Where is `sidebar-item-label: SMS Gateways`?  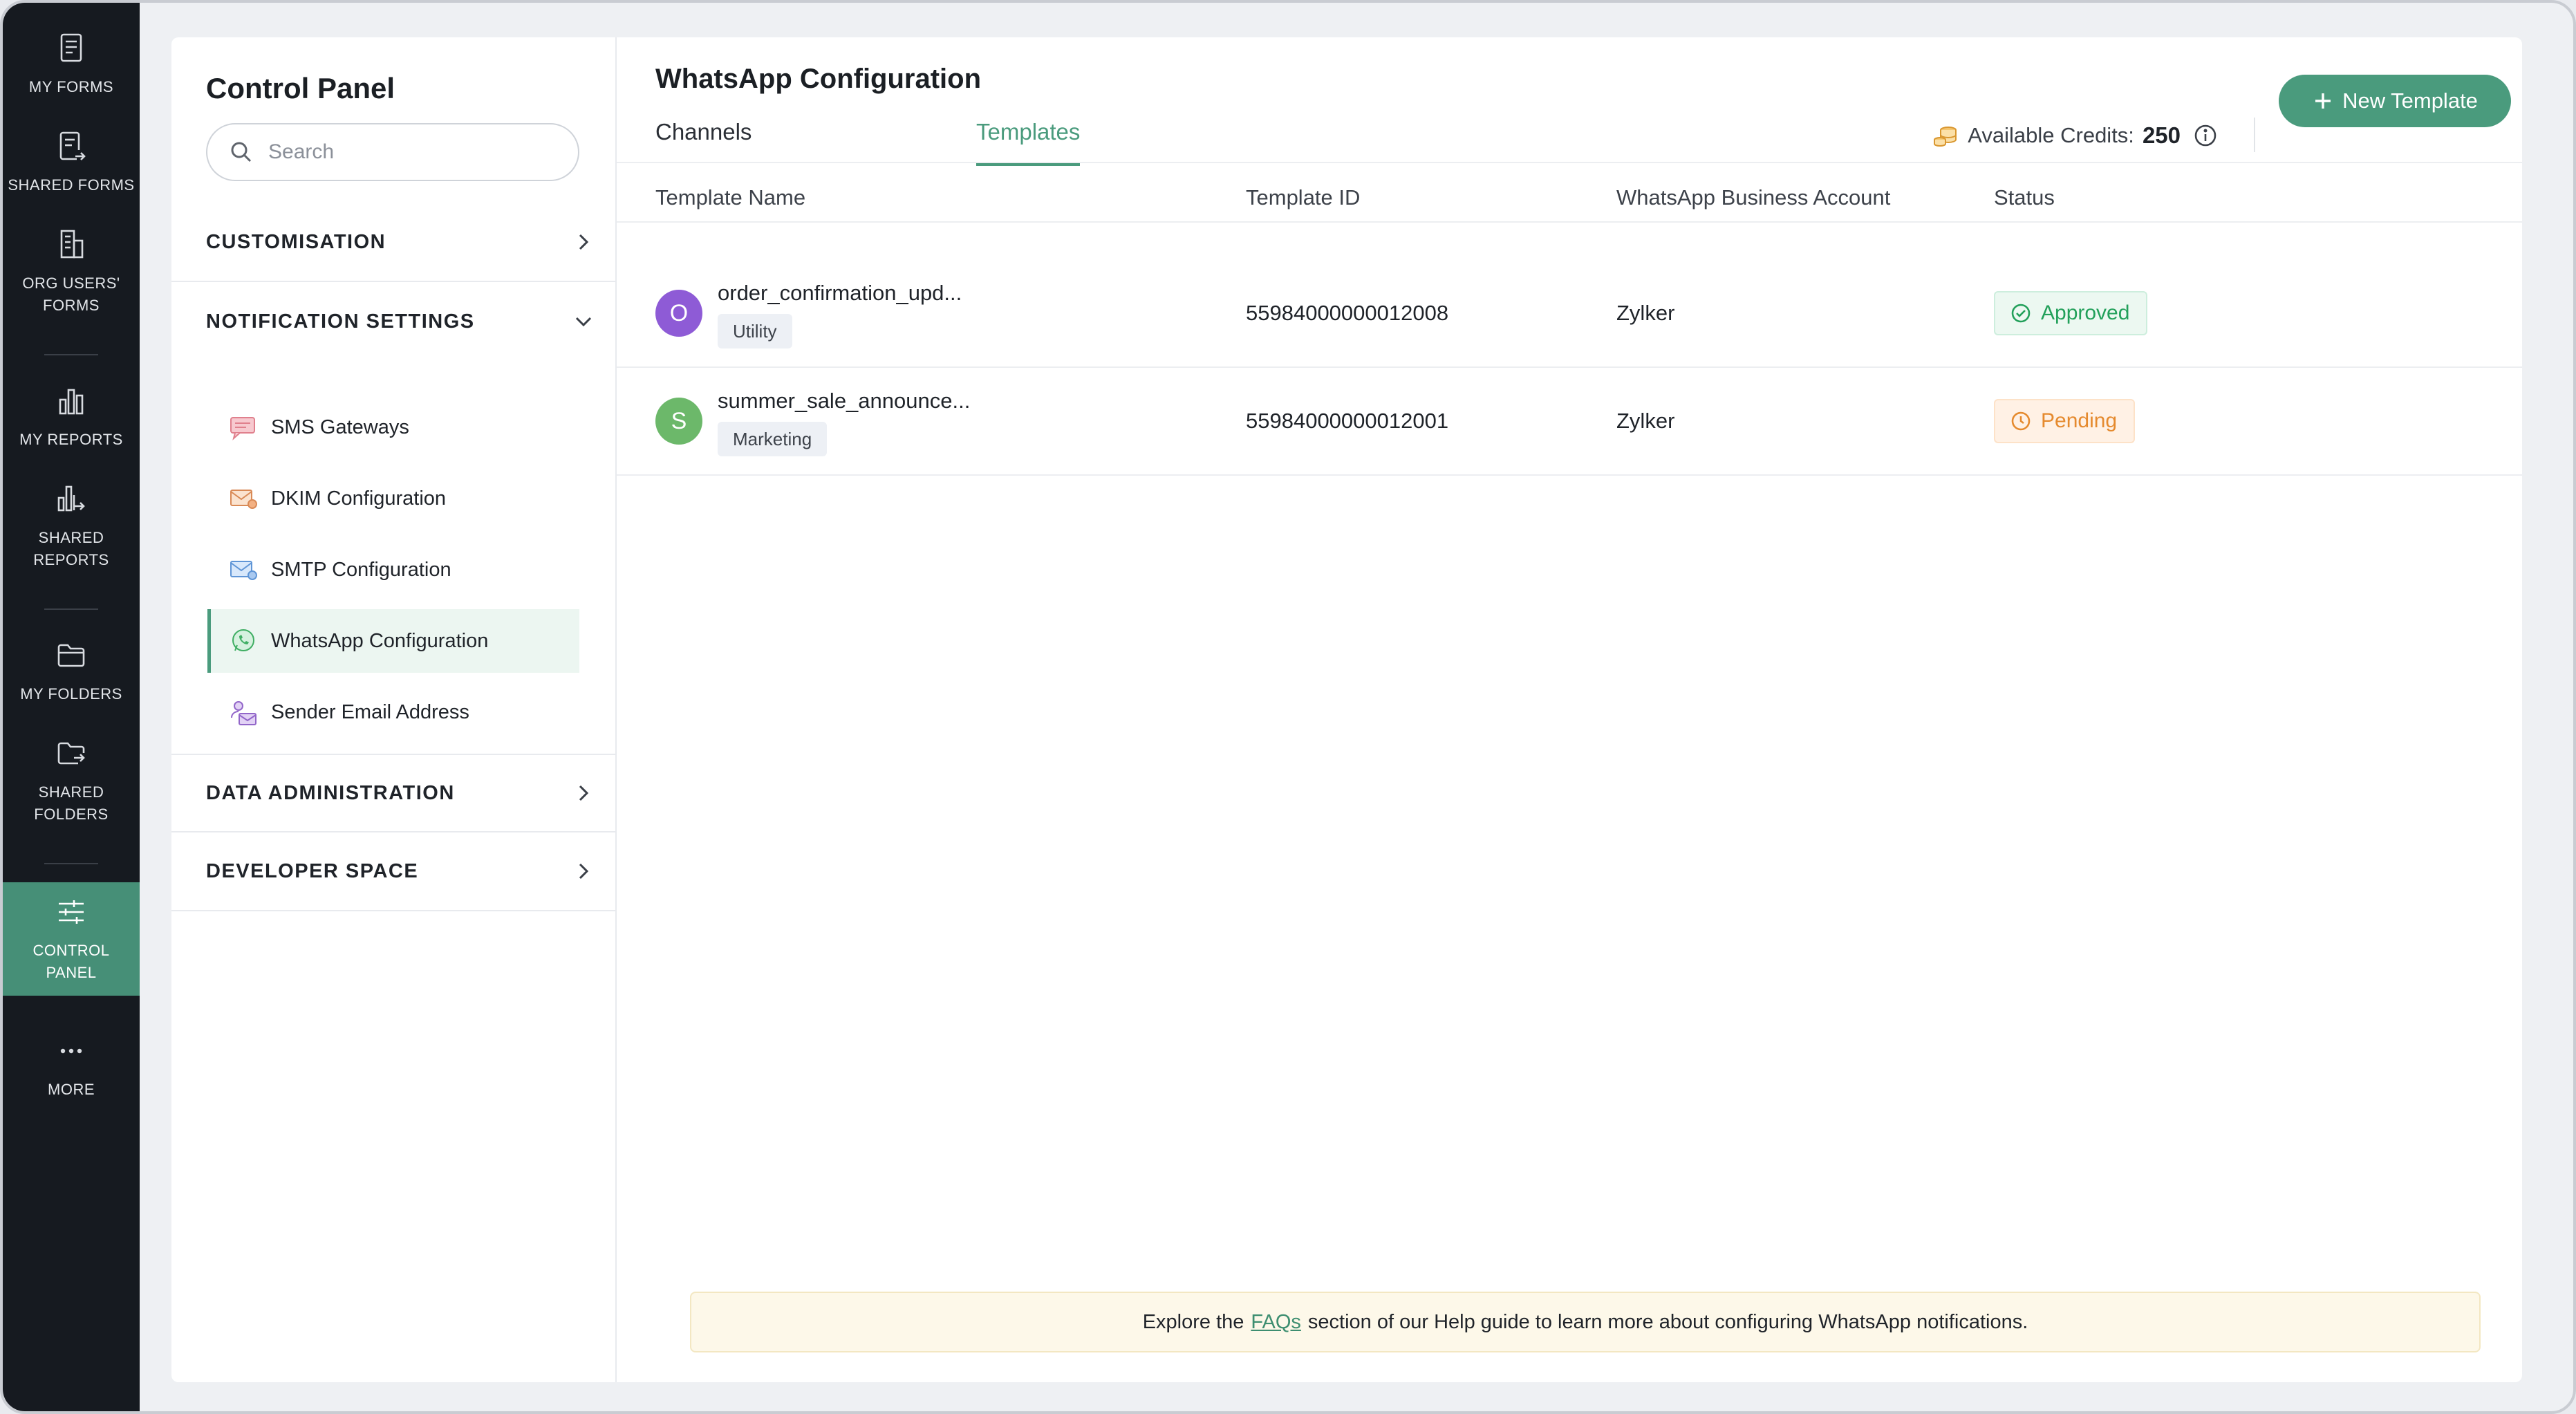
sidebar-item-label: SMS Gateways is located at coordinates (340, 427).